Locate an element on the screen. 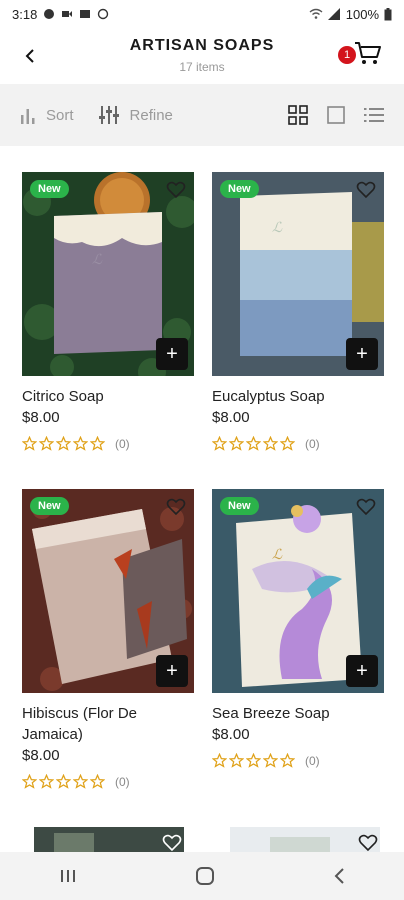 The height and width of the screenshot is (900, 404). cart-badge: 1 is located at coordinates (347, 55).